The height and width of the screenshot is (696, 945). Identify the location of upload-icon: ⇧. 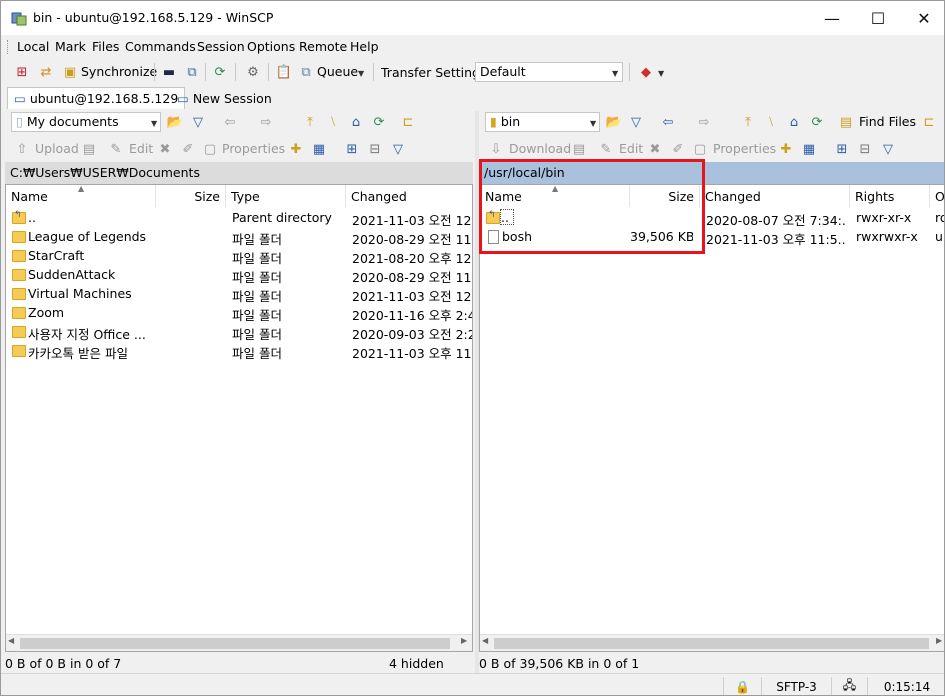
(22, 149).